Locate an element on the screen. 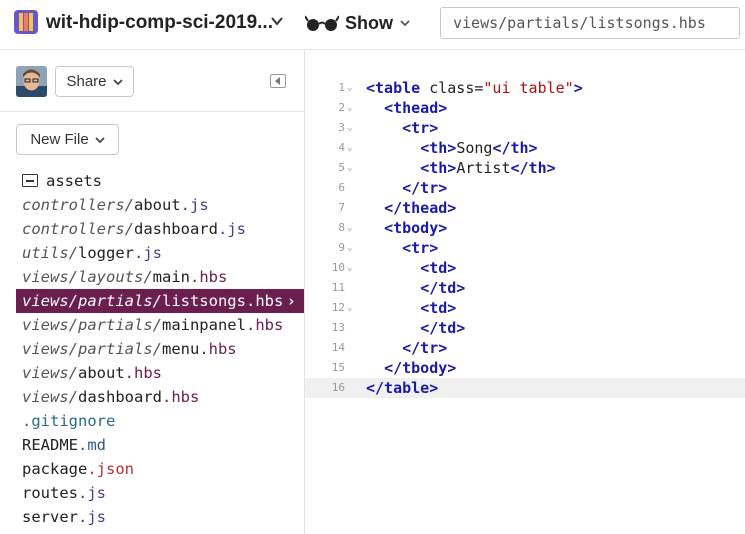  code-token: "ui table" is located at coordinates (528, 88).